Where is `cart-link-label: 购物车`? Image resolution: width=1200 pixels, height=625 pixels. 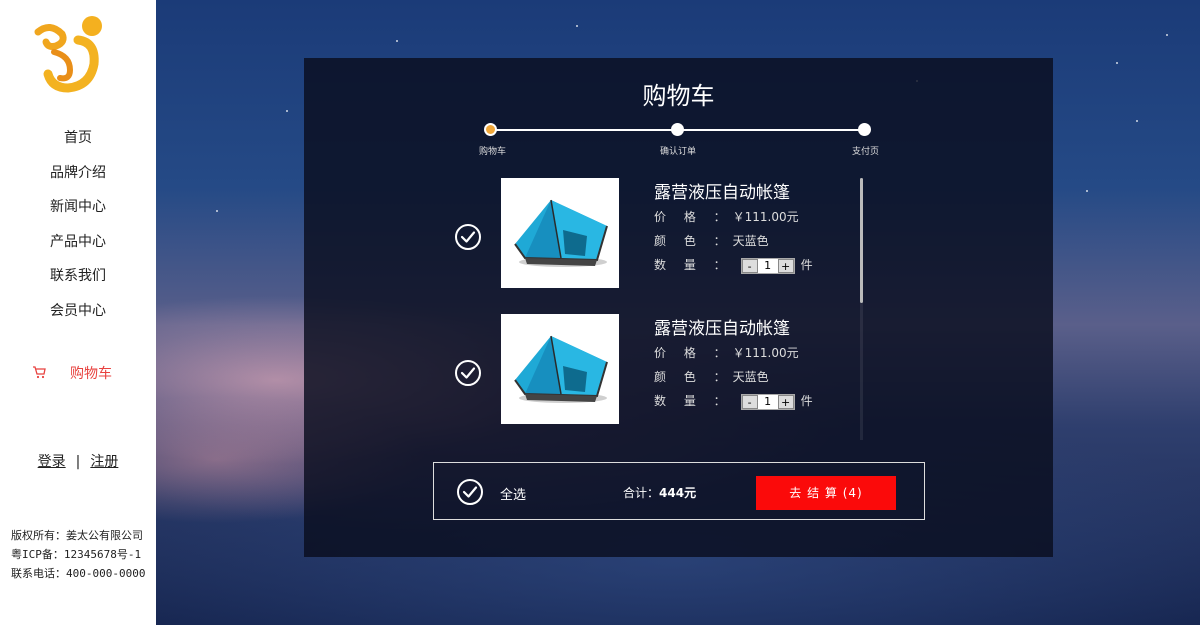
cart-link-label: 购物车 is located at coordinates (91, 374).